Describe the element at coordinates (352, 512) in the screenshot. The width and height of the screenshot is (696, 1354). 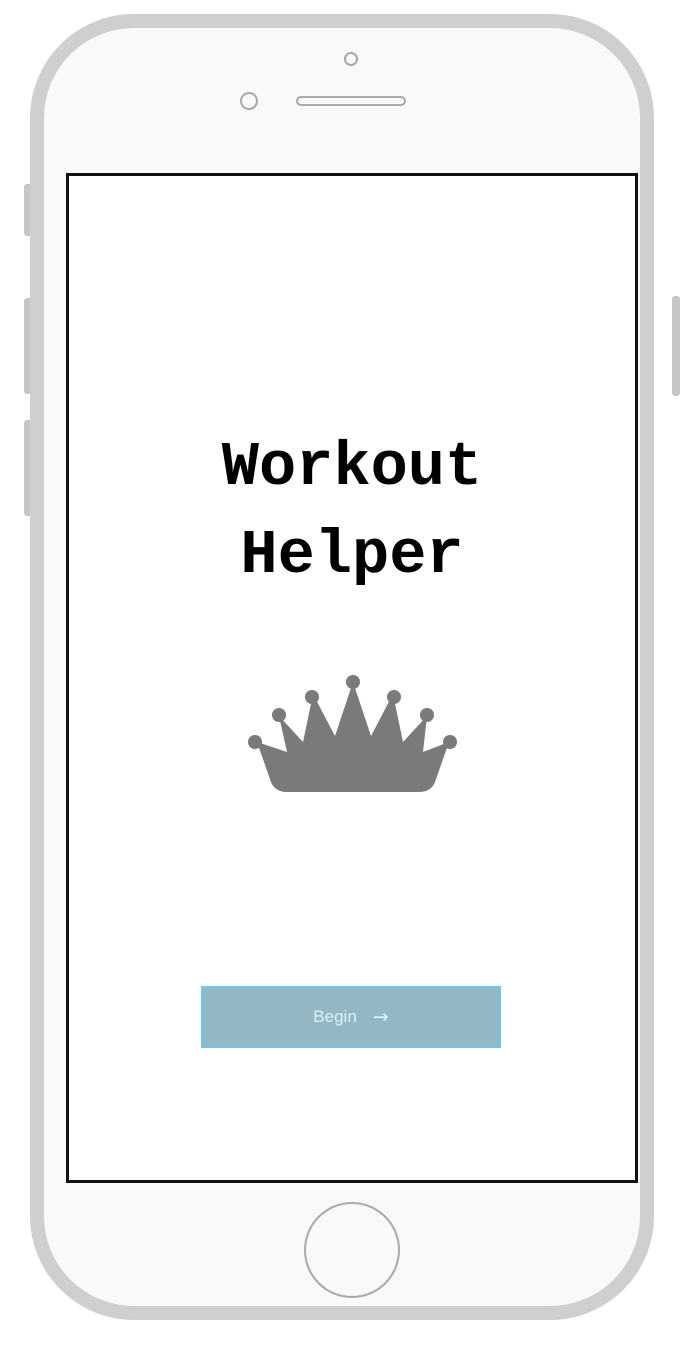
I see `app-title: Workout Helper` at that location.